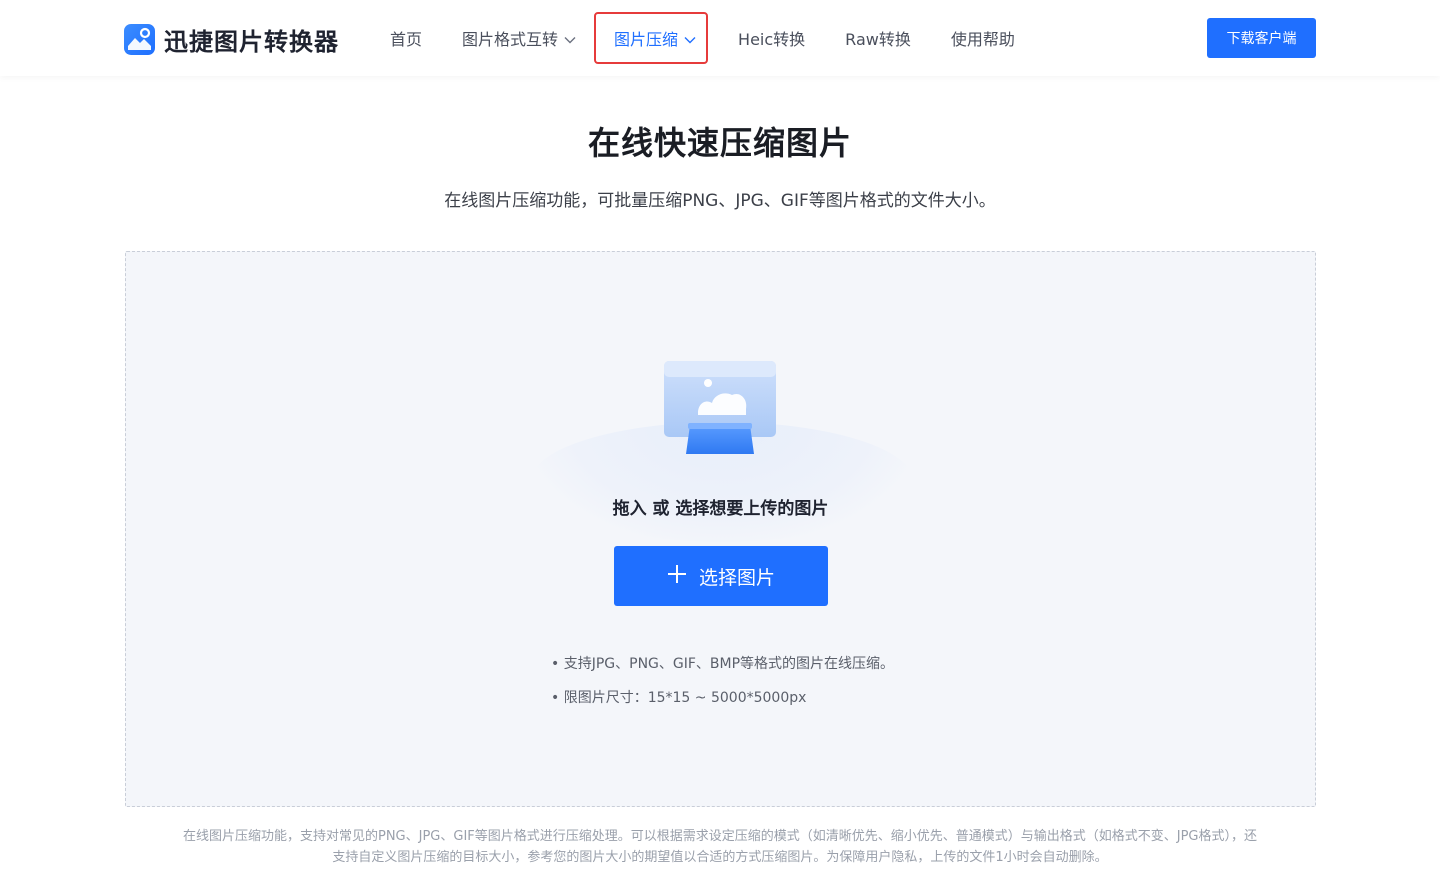 The width and height of the screenshot is (1440, 894). I want to click on format-tip: • 支持JPG、PNG、GIF、BMP等格式的图片在线压缩。, so click(723, 664).